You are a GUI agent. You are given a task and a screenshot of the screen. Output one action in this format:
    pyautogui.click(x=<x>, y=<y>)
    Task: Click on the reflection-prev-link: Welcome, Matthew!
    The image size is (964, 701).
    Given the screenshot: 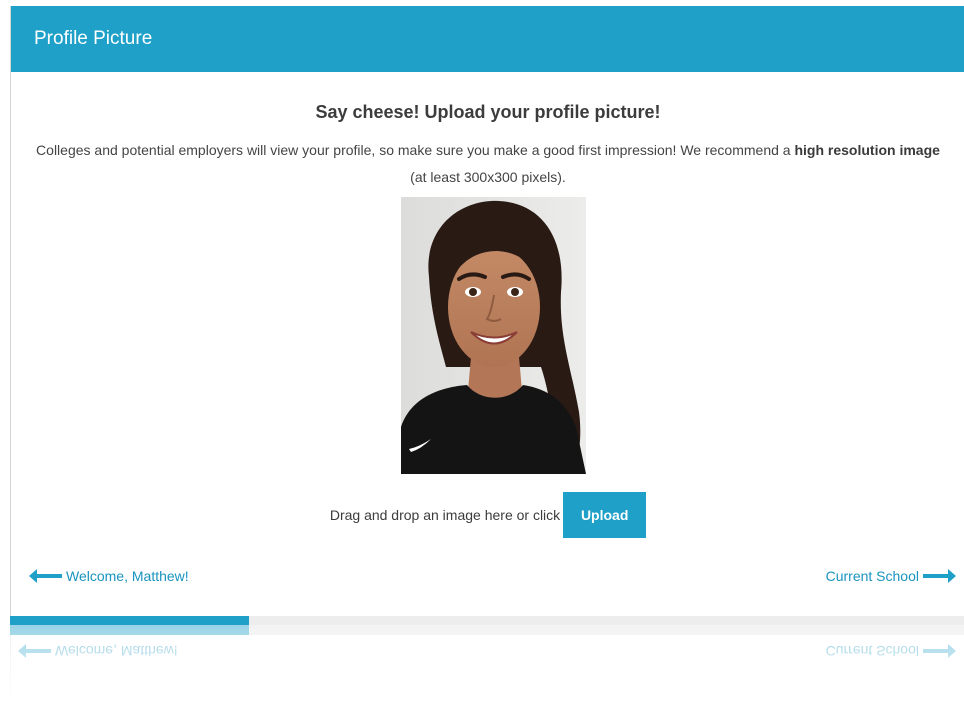 What is the action you would take?
    pyautogui.click(x=98, y=651)
    